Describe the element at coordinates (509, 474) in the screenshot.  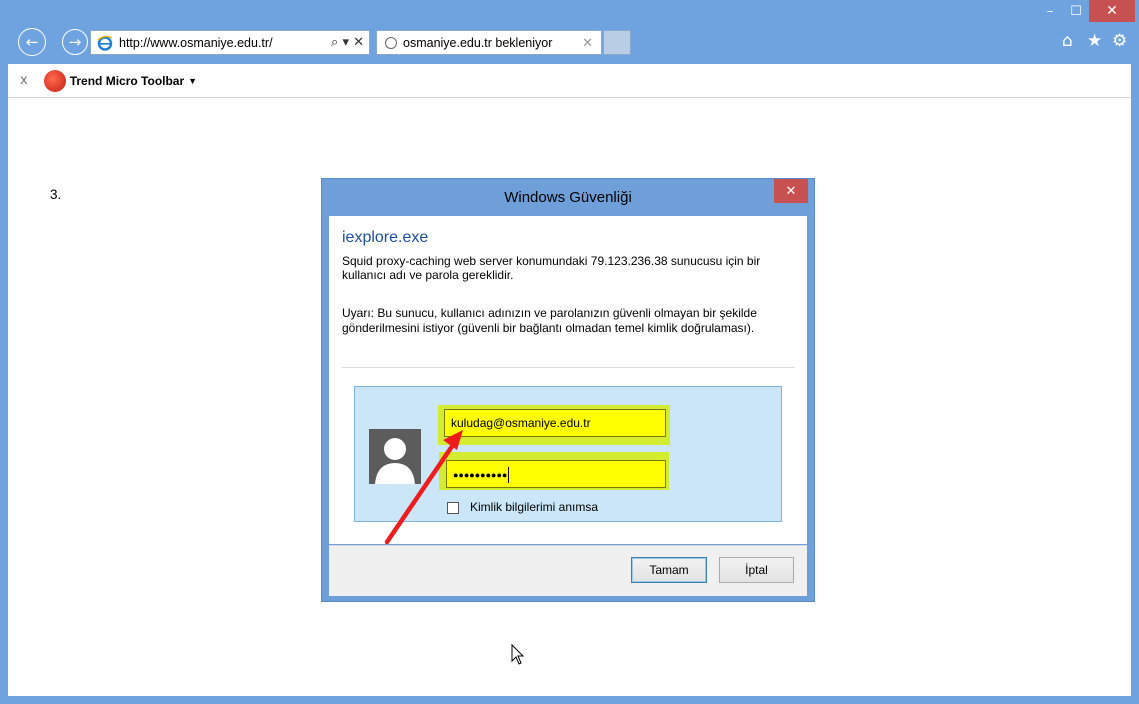
I see `text-caret` at that location.